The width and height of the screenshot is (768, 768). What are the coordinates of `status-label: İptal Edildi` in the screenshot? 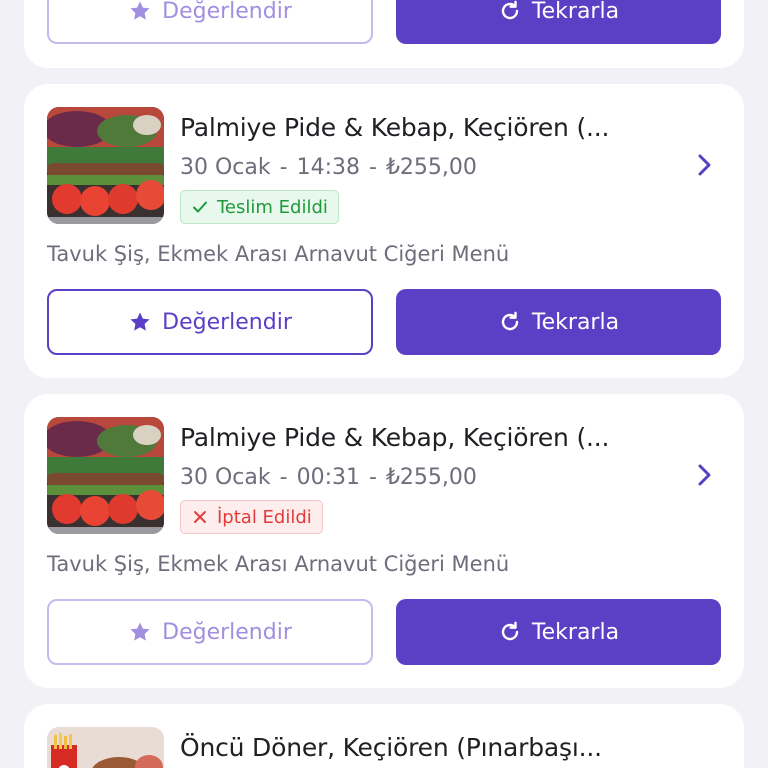 It's located at (264, 517).